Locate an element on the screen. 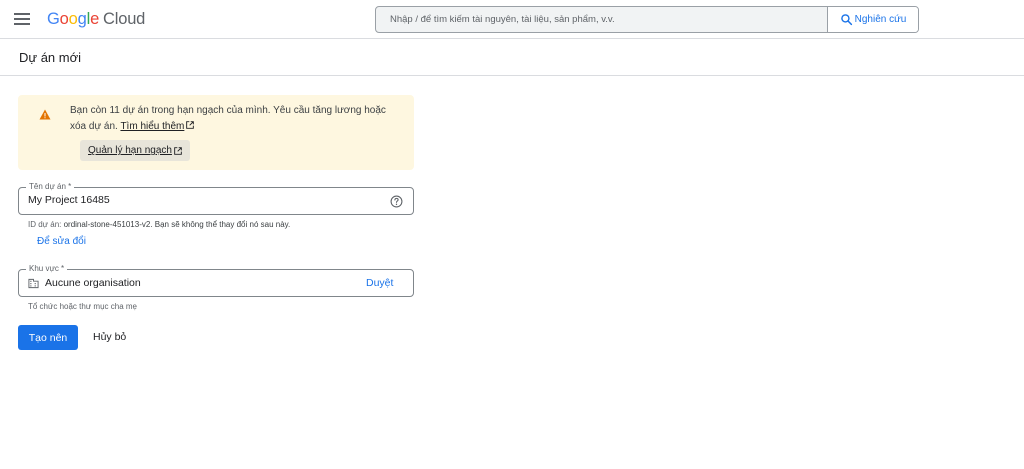  browse-button: Duyệt is located at coordinates (379, 283).